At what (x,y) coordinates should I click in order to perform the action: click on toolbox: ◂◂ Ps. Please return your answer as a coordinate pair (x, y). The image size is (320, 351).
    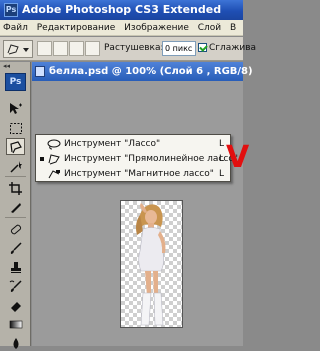
    Looking at the image, I should click on (15, 205).